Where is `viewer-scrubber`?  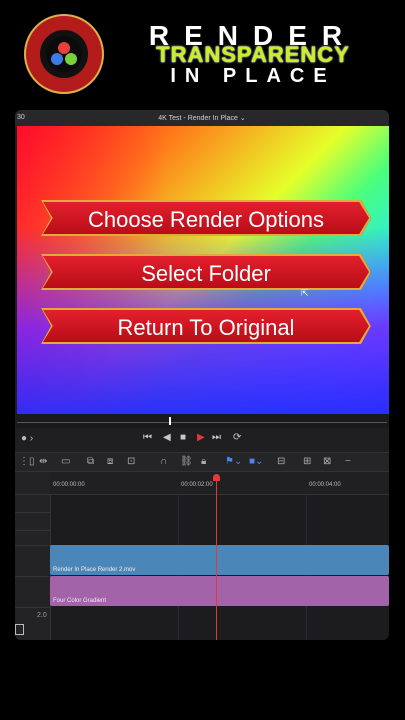 viewer-scrubber is located at coordinates (202, 421).